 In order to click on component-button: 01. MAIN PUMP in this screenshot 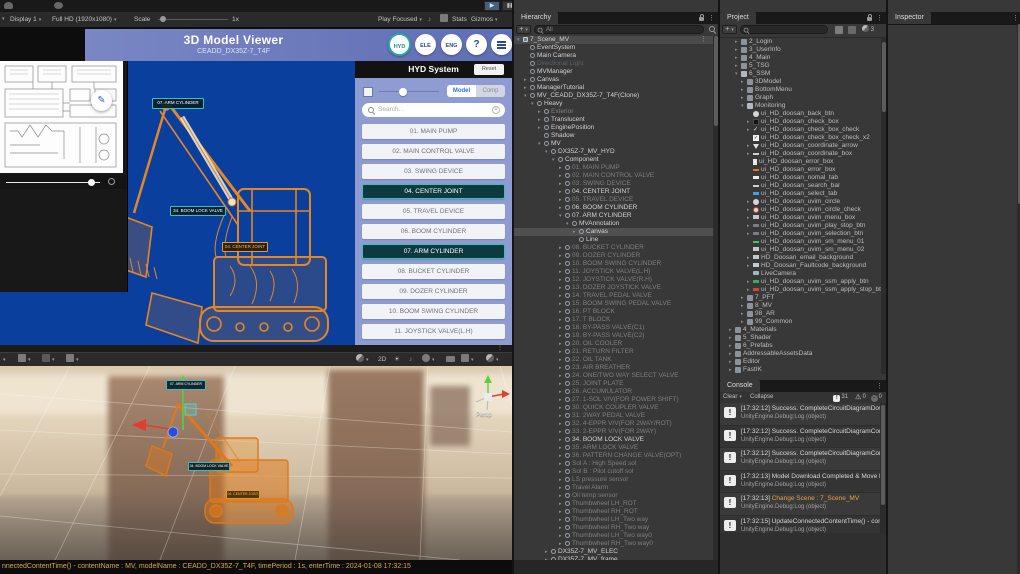, I will do `click(433, 131)`.